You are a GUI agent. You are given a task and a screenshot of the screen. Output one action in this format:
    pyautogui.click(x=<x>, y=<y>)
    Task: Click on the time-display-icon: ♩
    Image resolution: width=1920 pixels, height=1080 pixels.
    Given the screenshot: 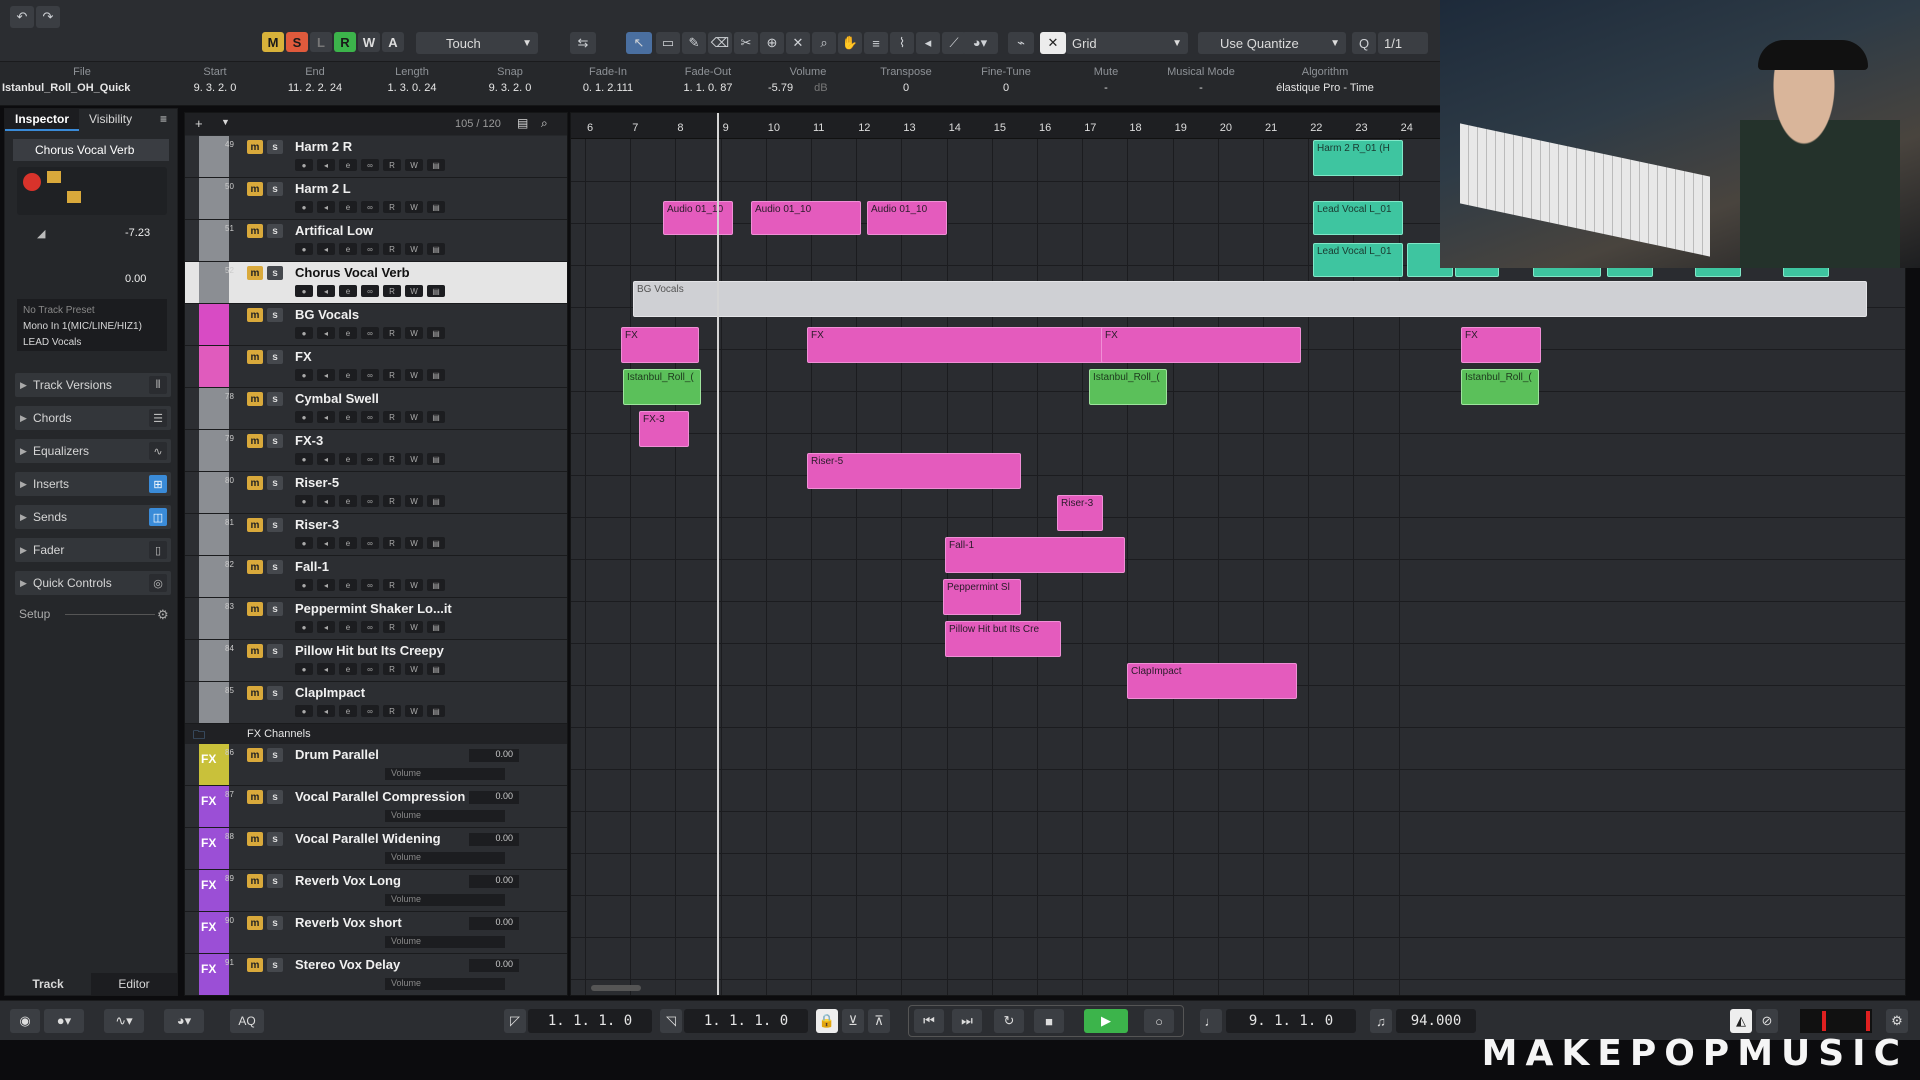 What is the action you would take?
    pyautogui.click(x=1211, y=1021)
    